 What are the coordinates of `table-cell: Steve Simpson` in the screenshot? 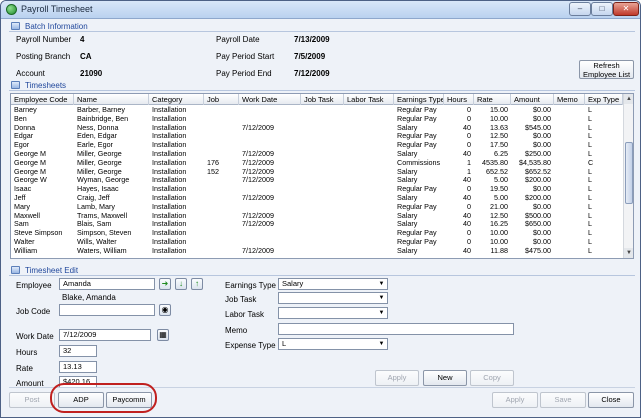 It's located at (38, 233).